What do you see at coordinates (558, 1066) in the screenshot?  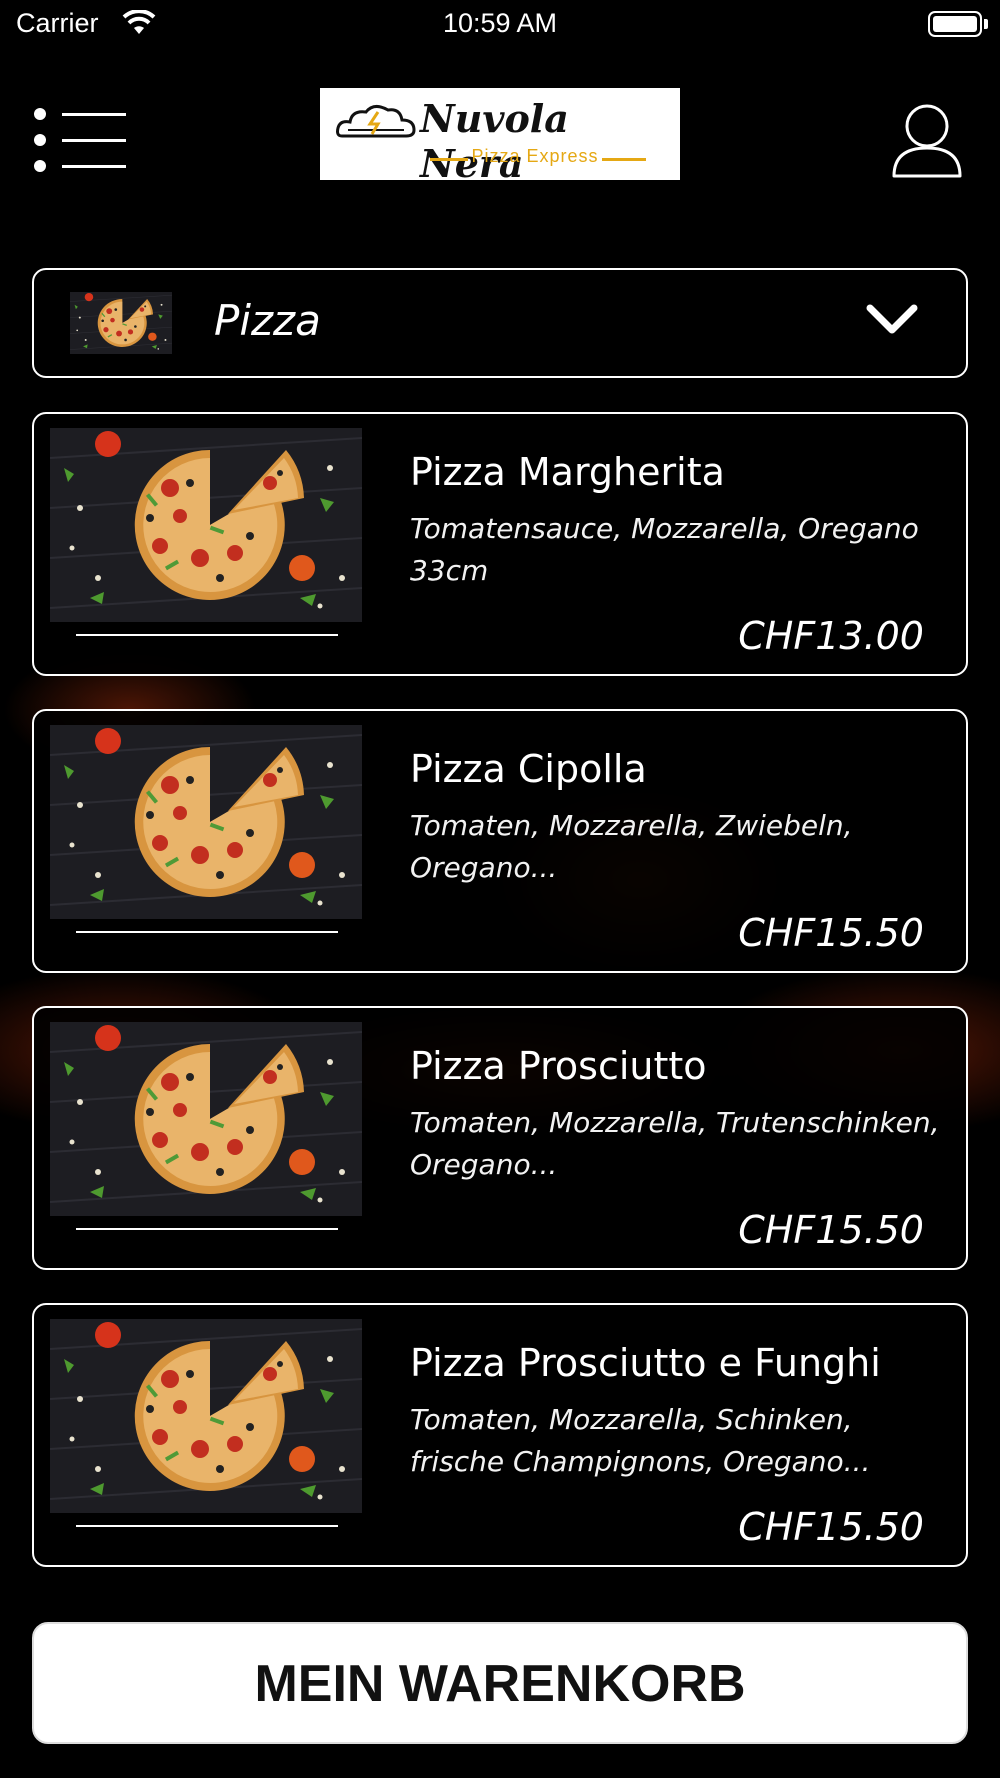 I see `product-name: Pizza Prosciutto` at bounding box center [558, 1066].